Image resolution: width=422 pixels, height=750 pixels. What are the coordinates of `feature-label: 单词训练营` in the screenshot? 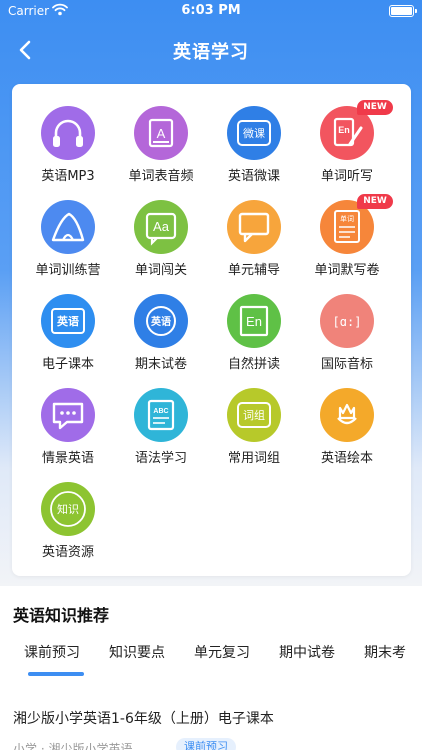 It's located at (68, 270).